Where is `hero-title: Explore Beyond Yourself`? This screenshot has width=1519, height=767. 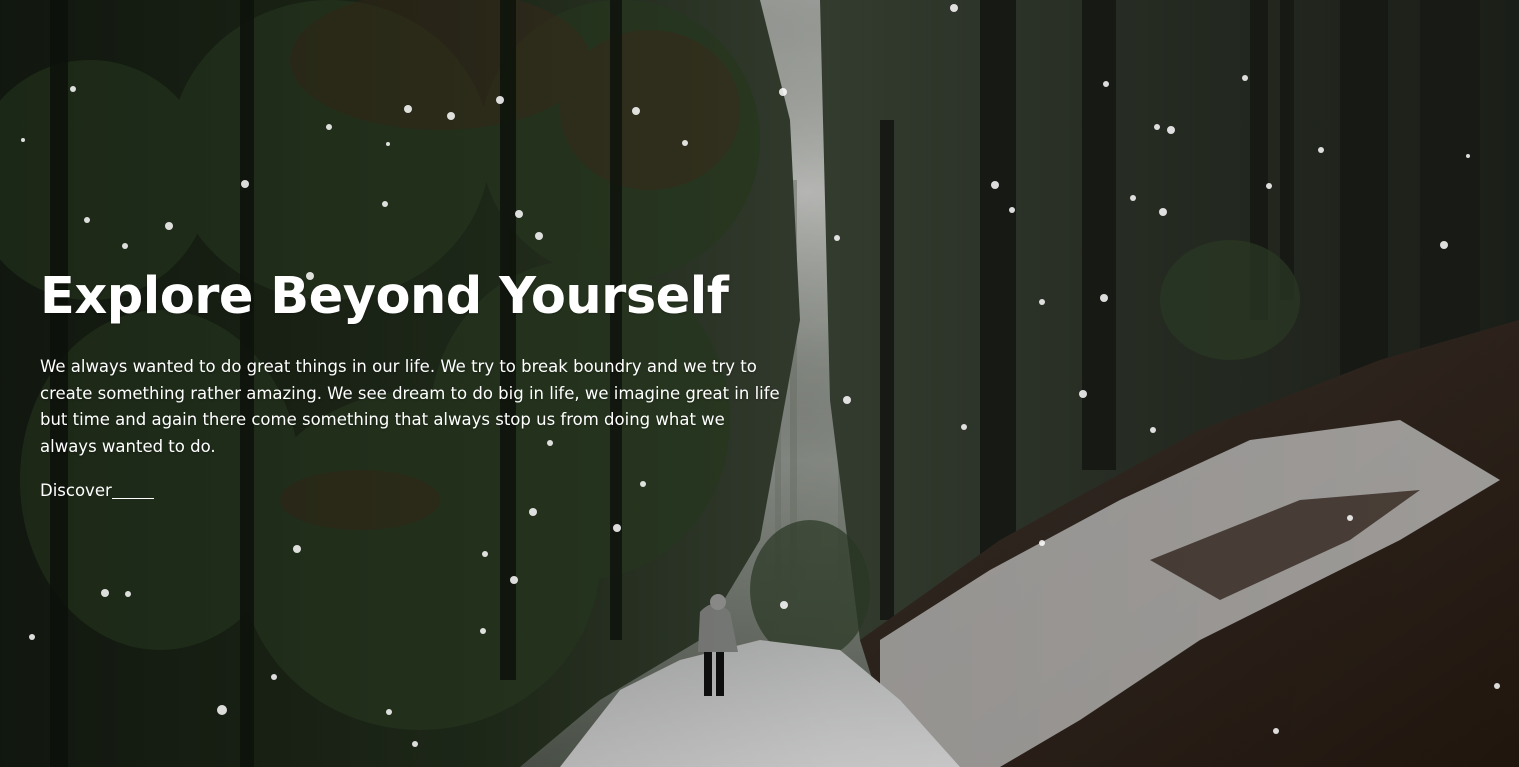 hero-title: Explore Beyond Yourself is located at coordinates (384, 296).